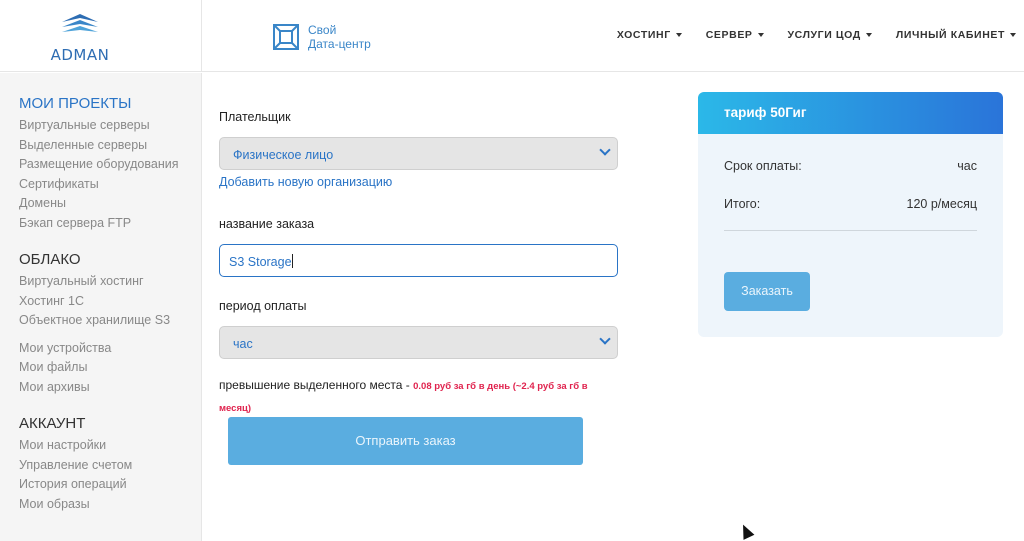 The image size is (1024, 541). What do you see at coordinates (110, 282) in the screenshot?
I see `sidebar-item-virtual-hosting: Виртуальный хостинг` at bounding box center [110, 282].